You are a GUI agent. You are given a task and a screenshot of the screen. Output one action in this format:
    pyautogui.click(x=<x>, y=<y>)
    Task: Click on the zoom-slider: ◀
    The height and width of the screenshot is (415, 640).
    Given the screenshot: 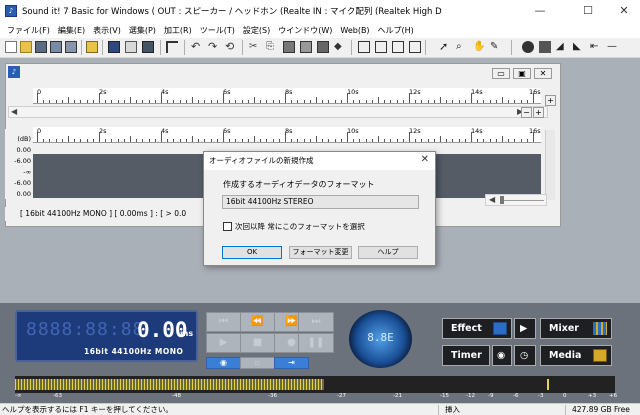 What is the action you would take?
    pyautogui.click(x=516, y=200)
    